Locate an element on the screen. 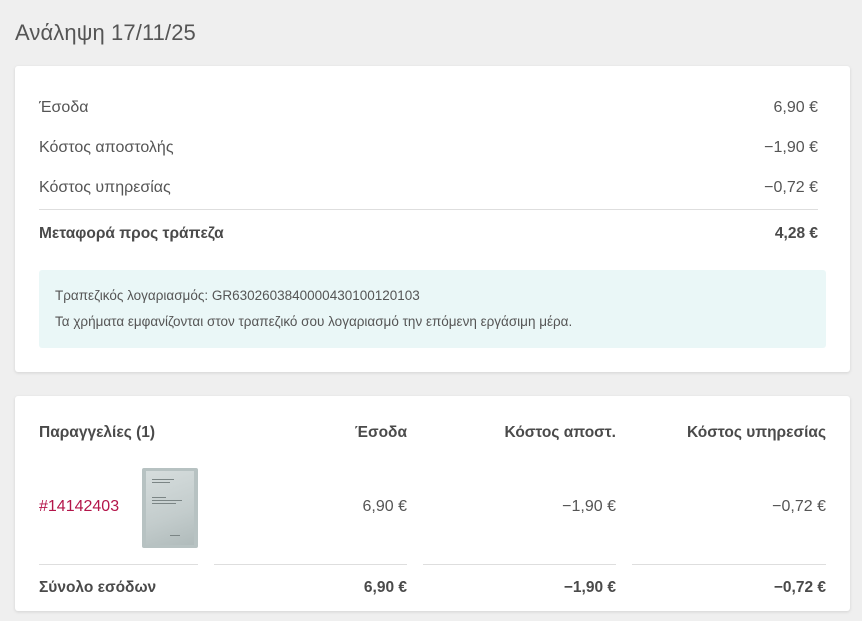  order-shipping: −1,90 € is located at coordinates (589, 506).